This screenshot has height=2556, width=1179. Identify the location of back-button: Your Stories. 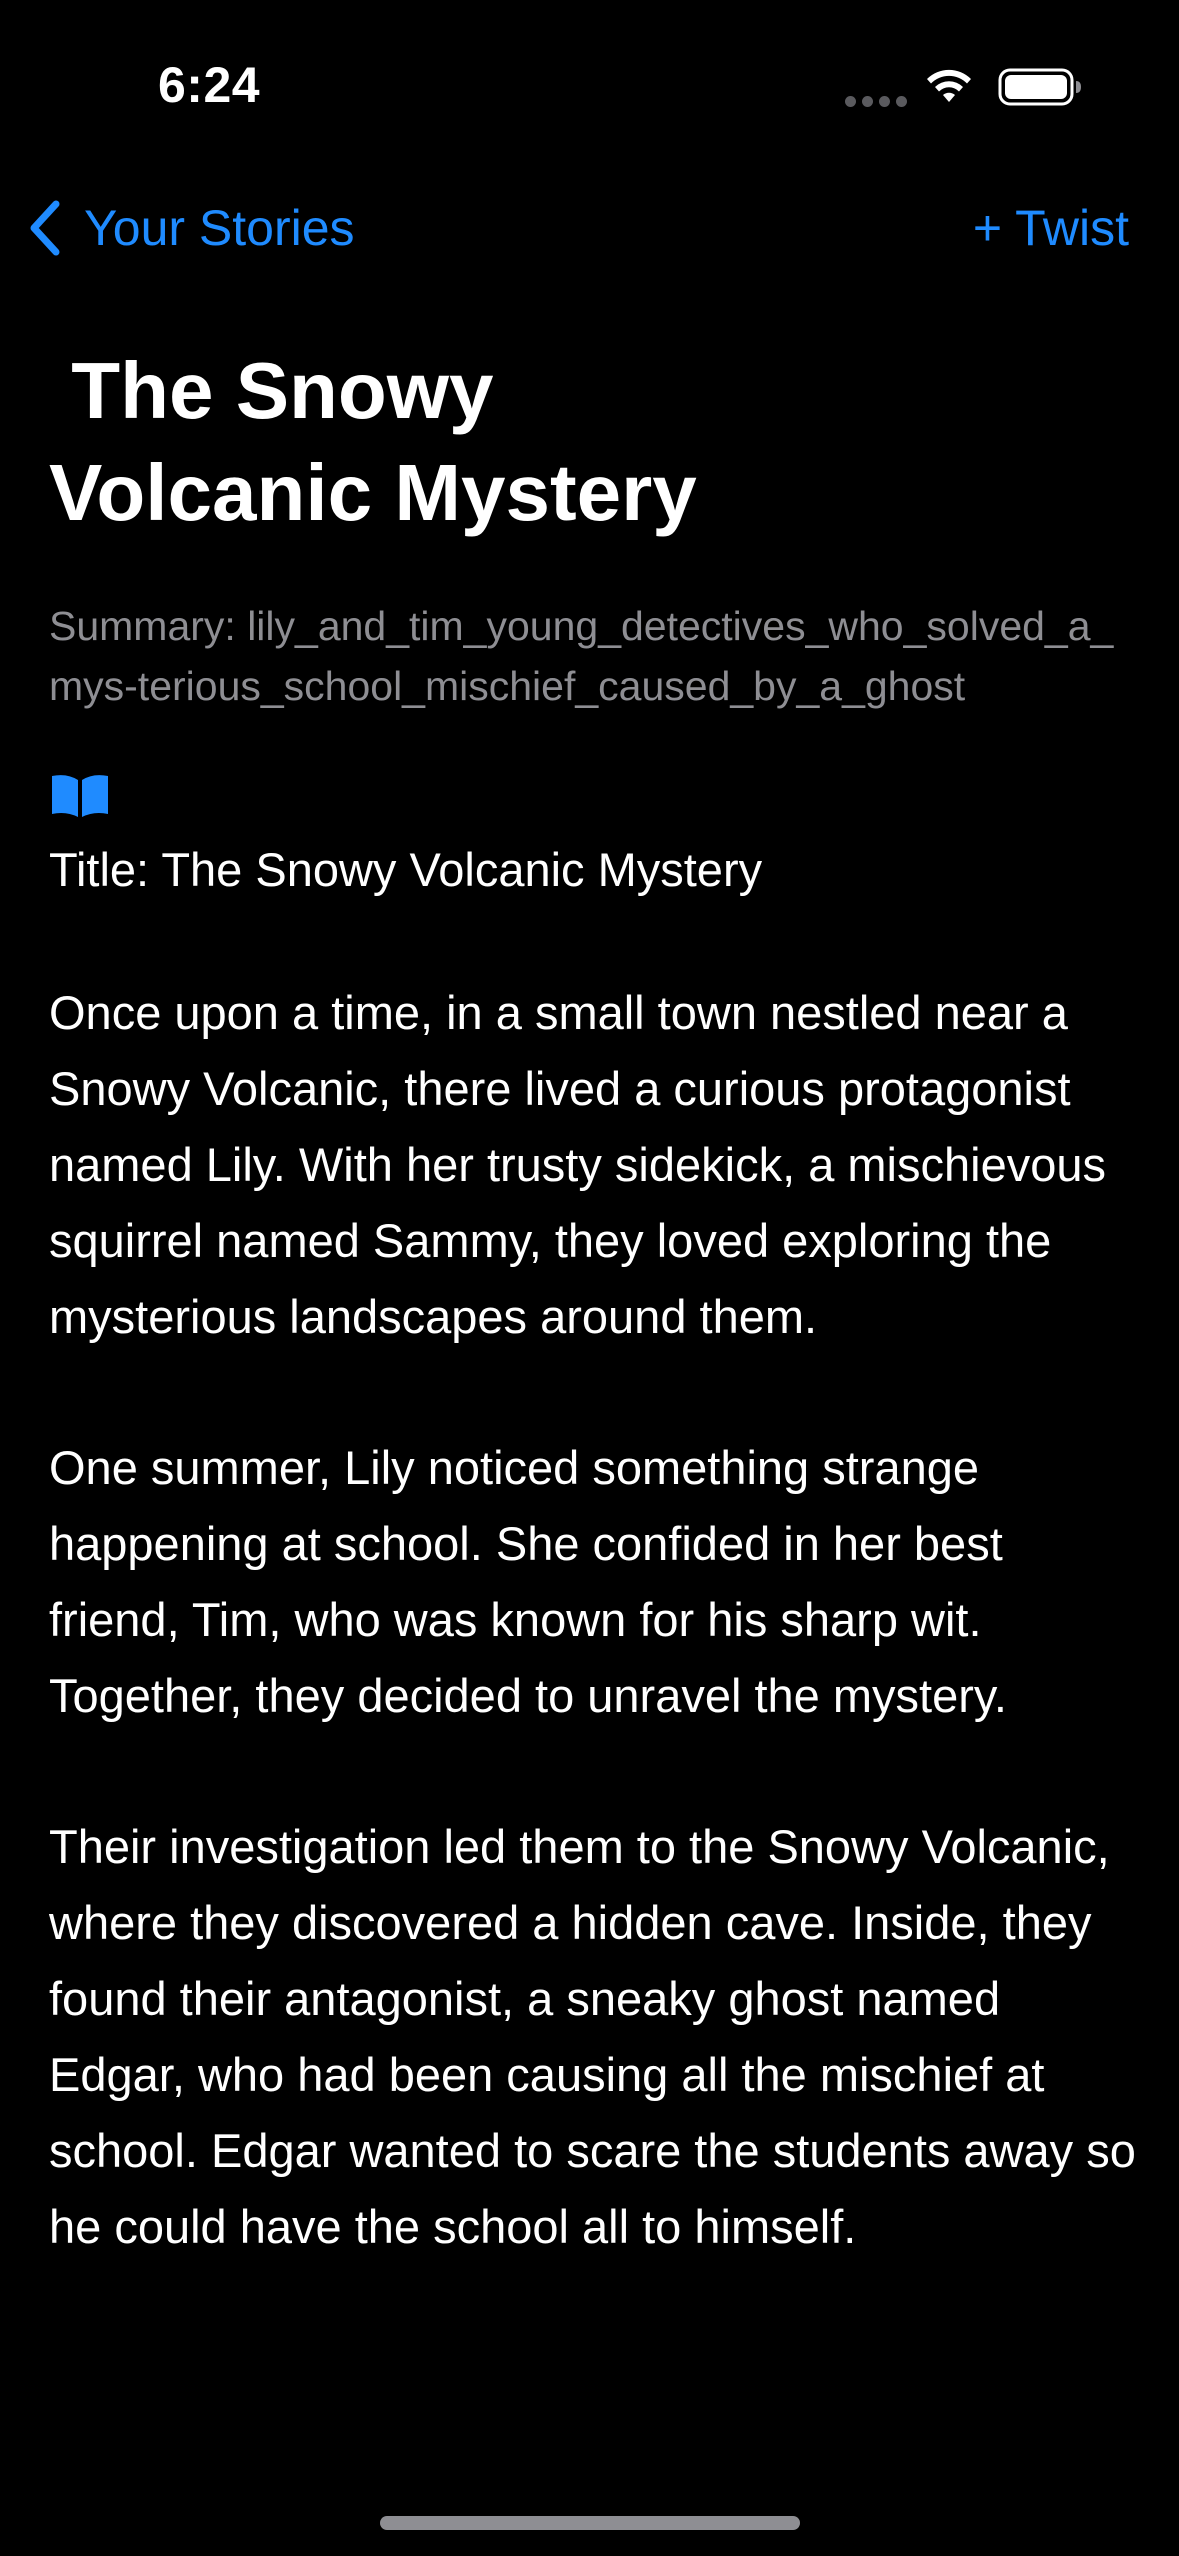
(189, 228).